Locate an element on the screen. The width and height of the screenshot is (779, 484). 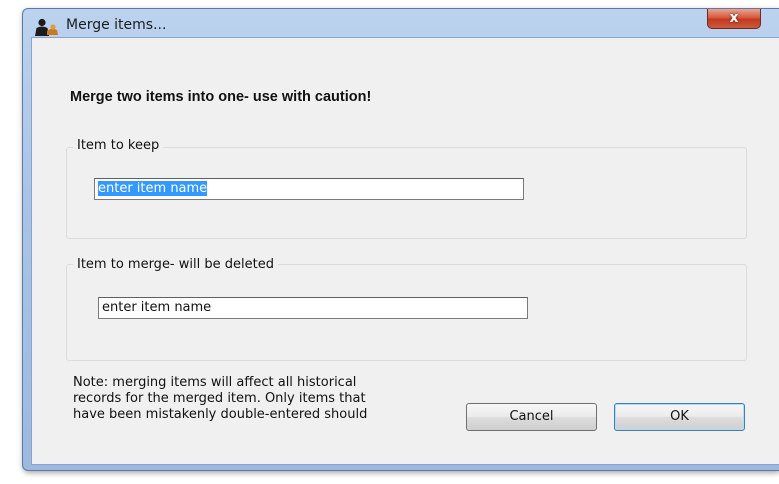
title-bar: Merge items... x is located at coordinates (401, 24).